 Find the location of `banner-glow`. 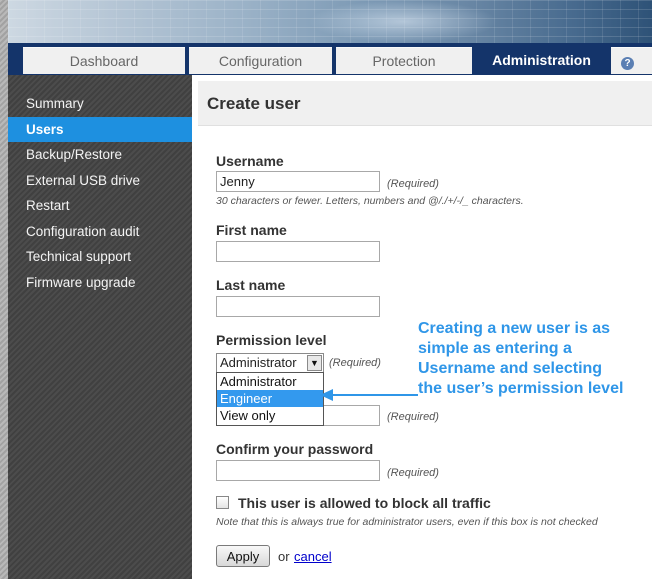

banner-glow is located at coordinates (403, 21).